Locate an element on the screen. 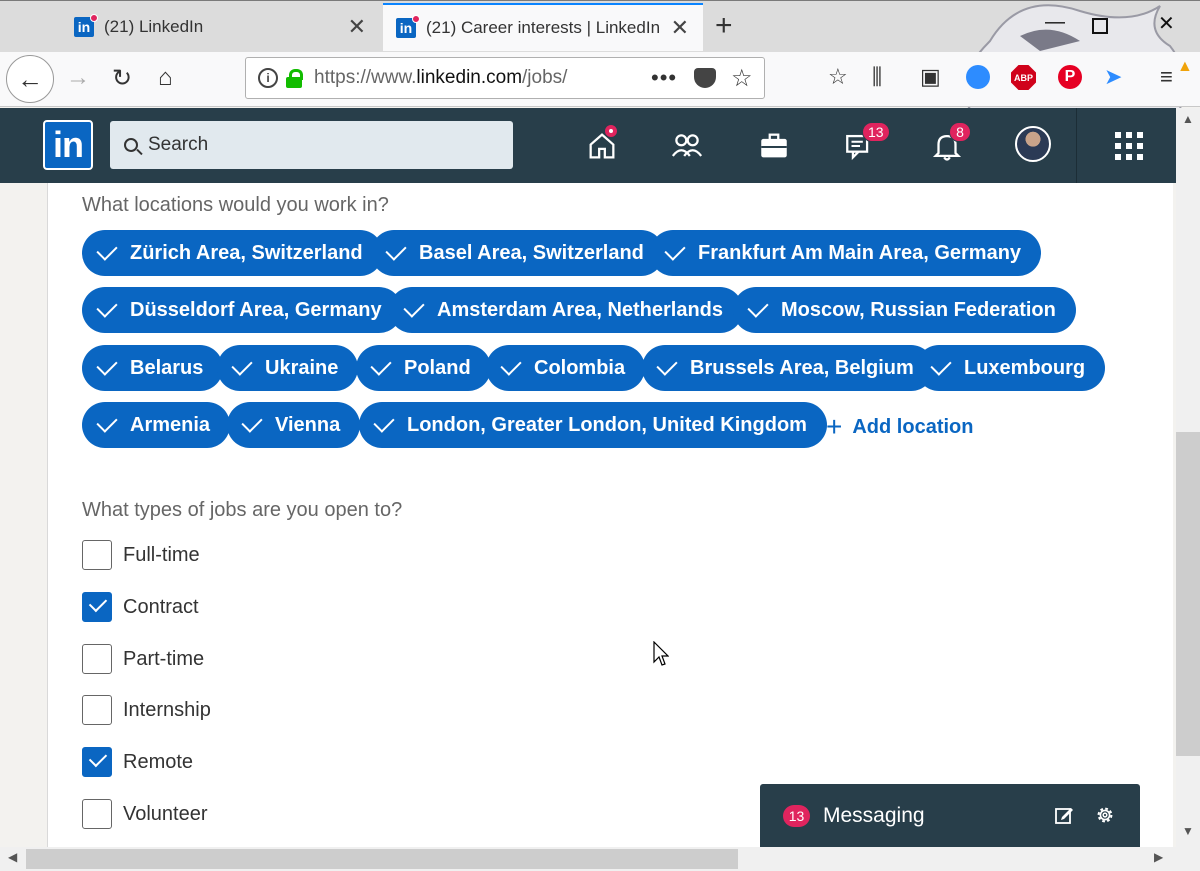  library-icon: ⫼ is located at coordinates (877, 77).